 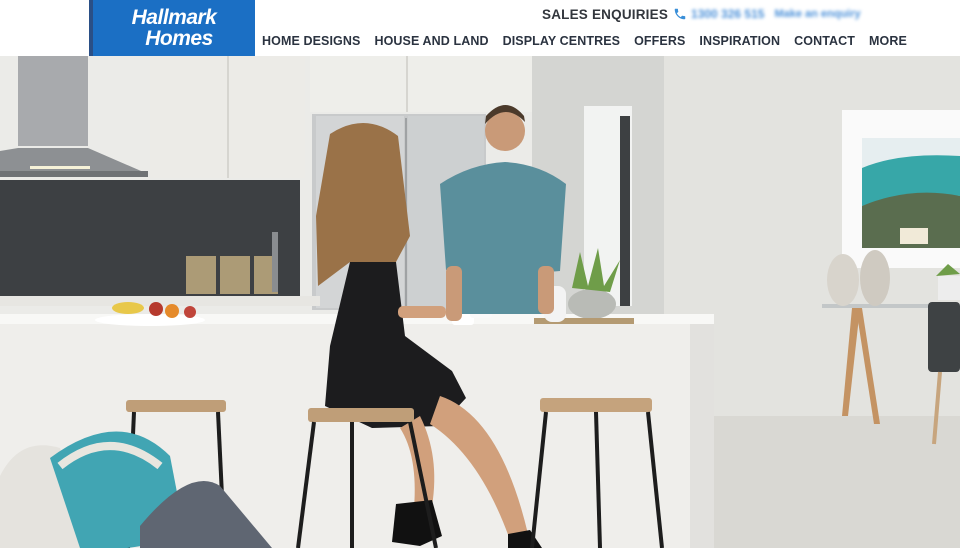 What do you see at coordinates (824, 41) in the screenshot?
I see `nav-contact: CONTACT` at bounding box center [824, 41].